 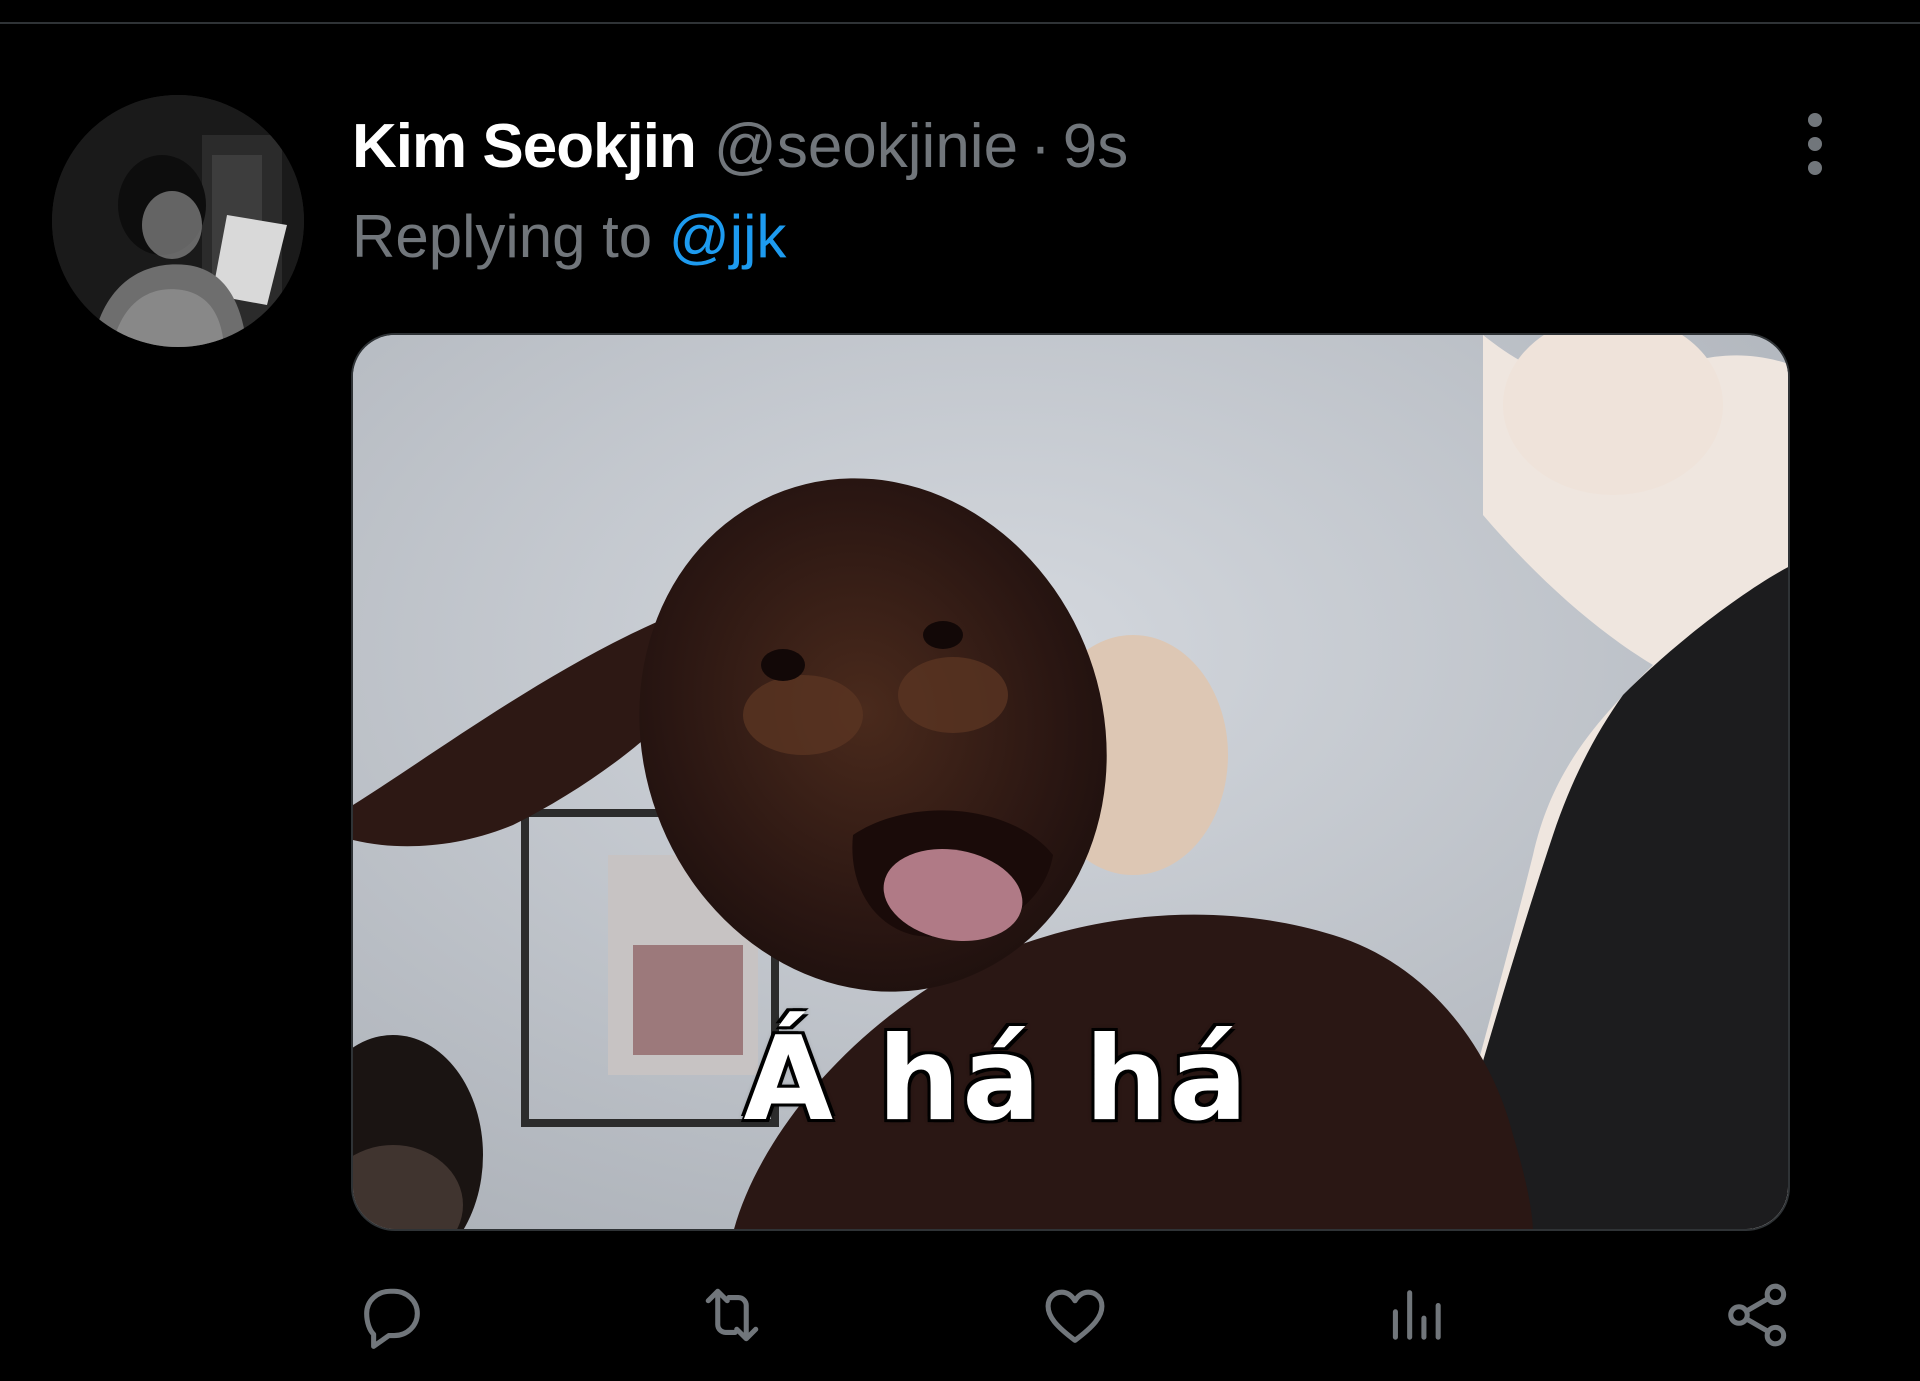 I want to click on tweet-header: Kim Seokjin @seokjinie · 9s, so click(x=740, y=147).